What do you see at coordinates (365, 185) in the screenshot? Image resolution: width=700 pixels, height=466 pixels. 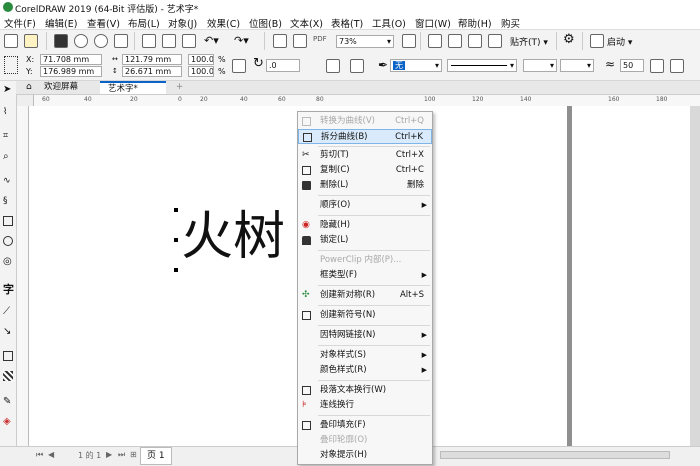 I see `menu-item-delete: 删除(L) 删除` at bounding box center [365, 185].